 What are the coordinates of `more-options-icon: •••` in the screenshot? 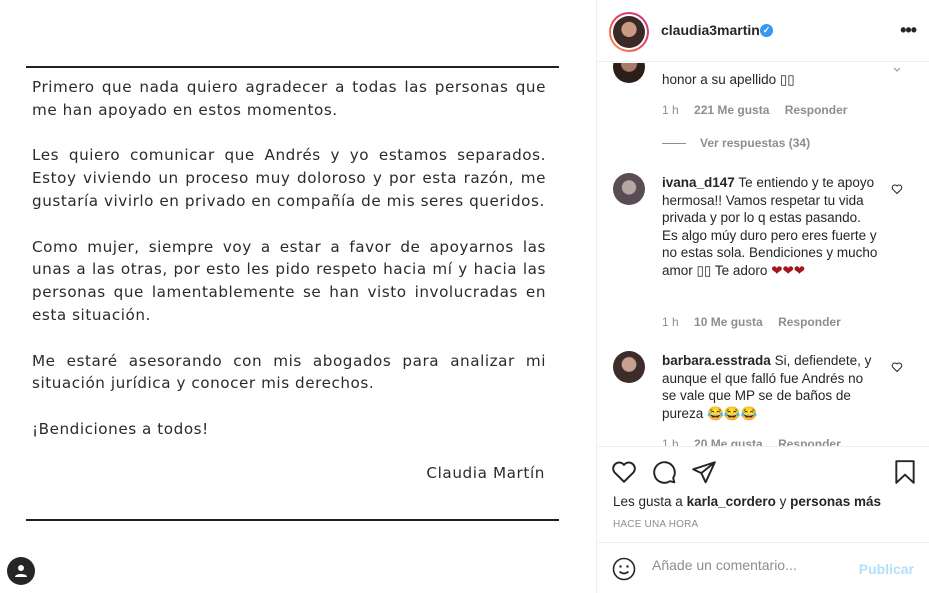 It's located at (908, 30).